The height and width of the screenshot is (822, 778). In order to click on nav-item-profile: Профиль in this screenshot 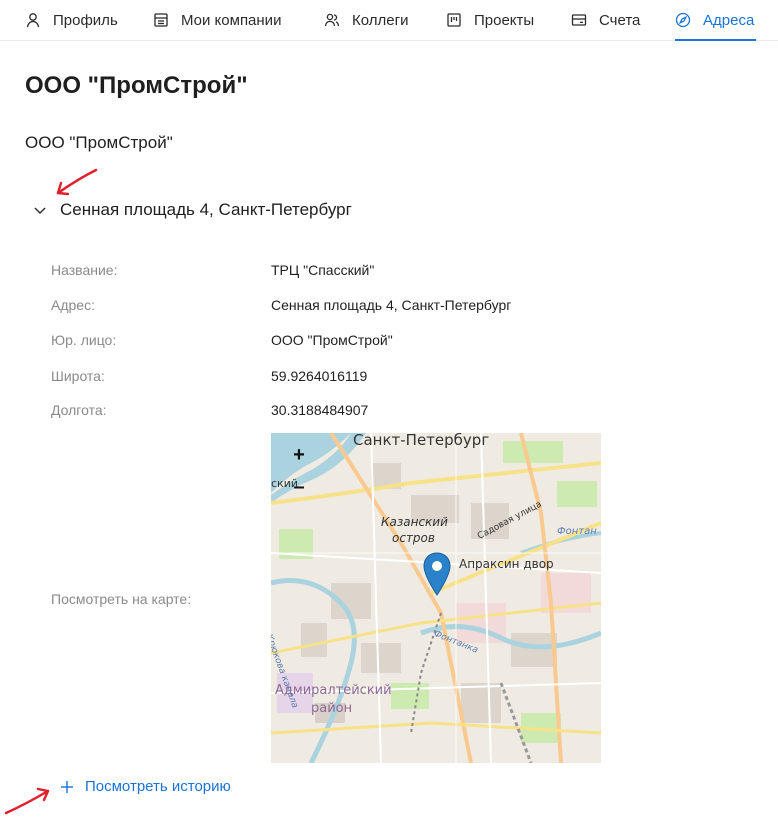, I will do `click(71, 20)`.